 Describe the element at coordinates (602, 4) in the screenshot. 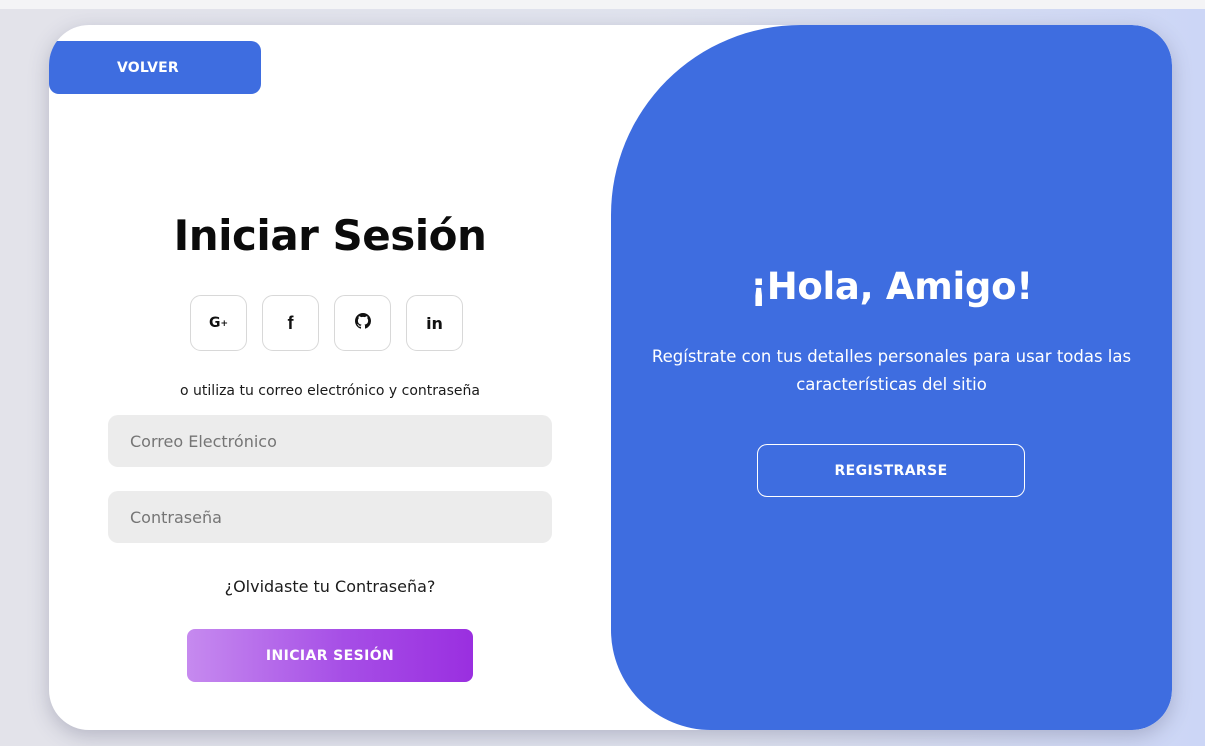

I see `page-top-strip` at that location.